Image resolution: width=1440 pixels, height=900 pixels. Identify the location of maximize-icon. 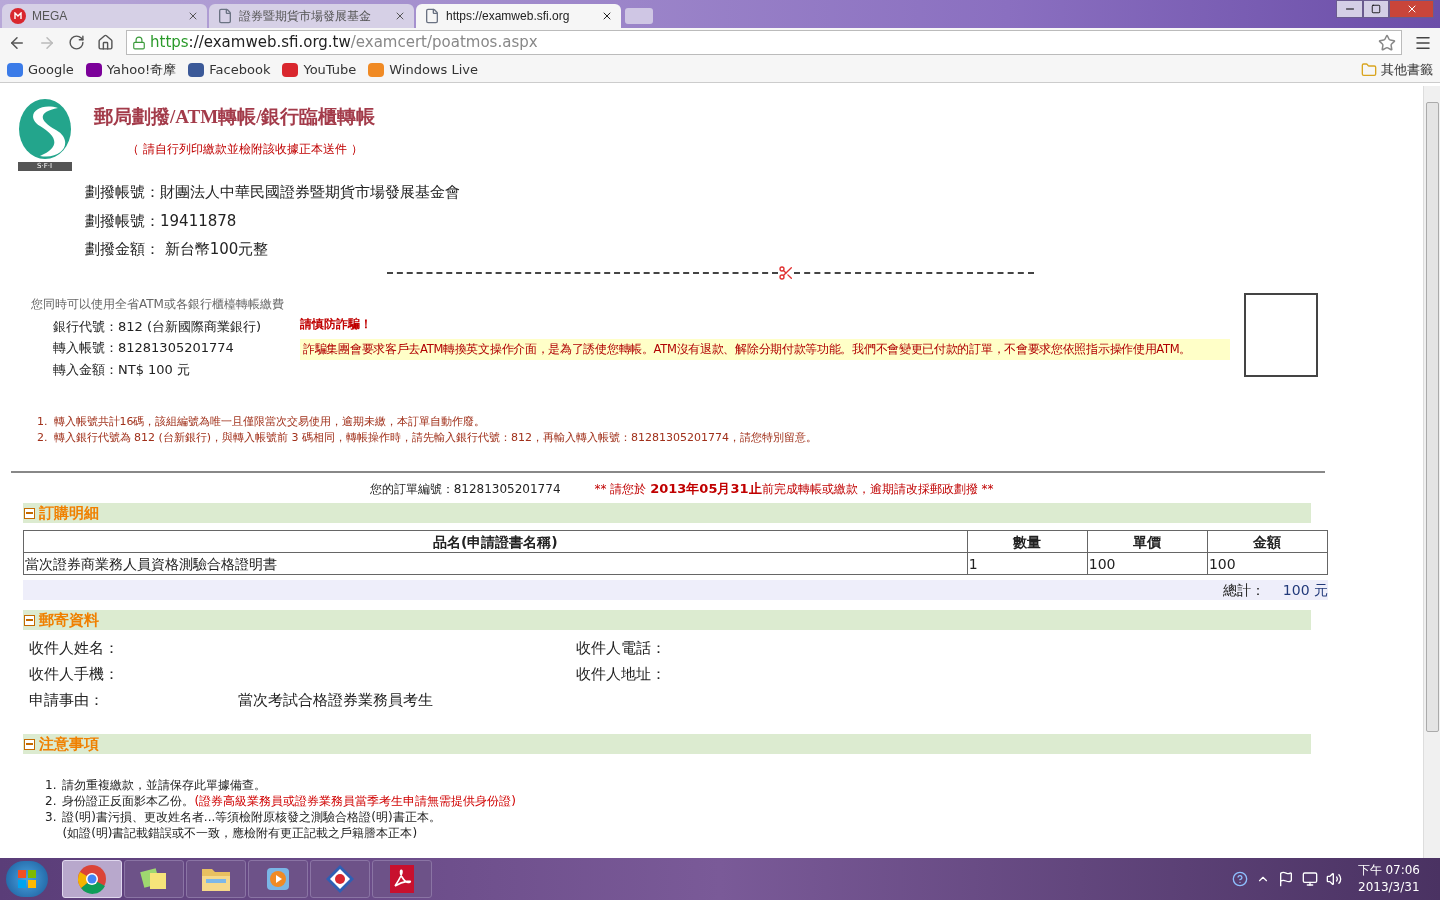
(1376, 9).